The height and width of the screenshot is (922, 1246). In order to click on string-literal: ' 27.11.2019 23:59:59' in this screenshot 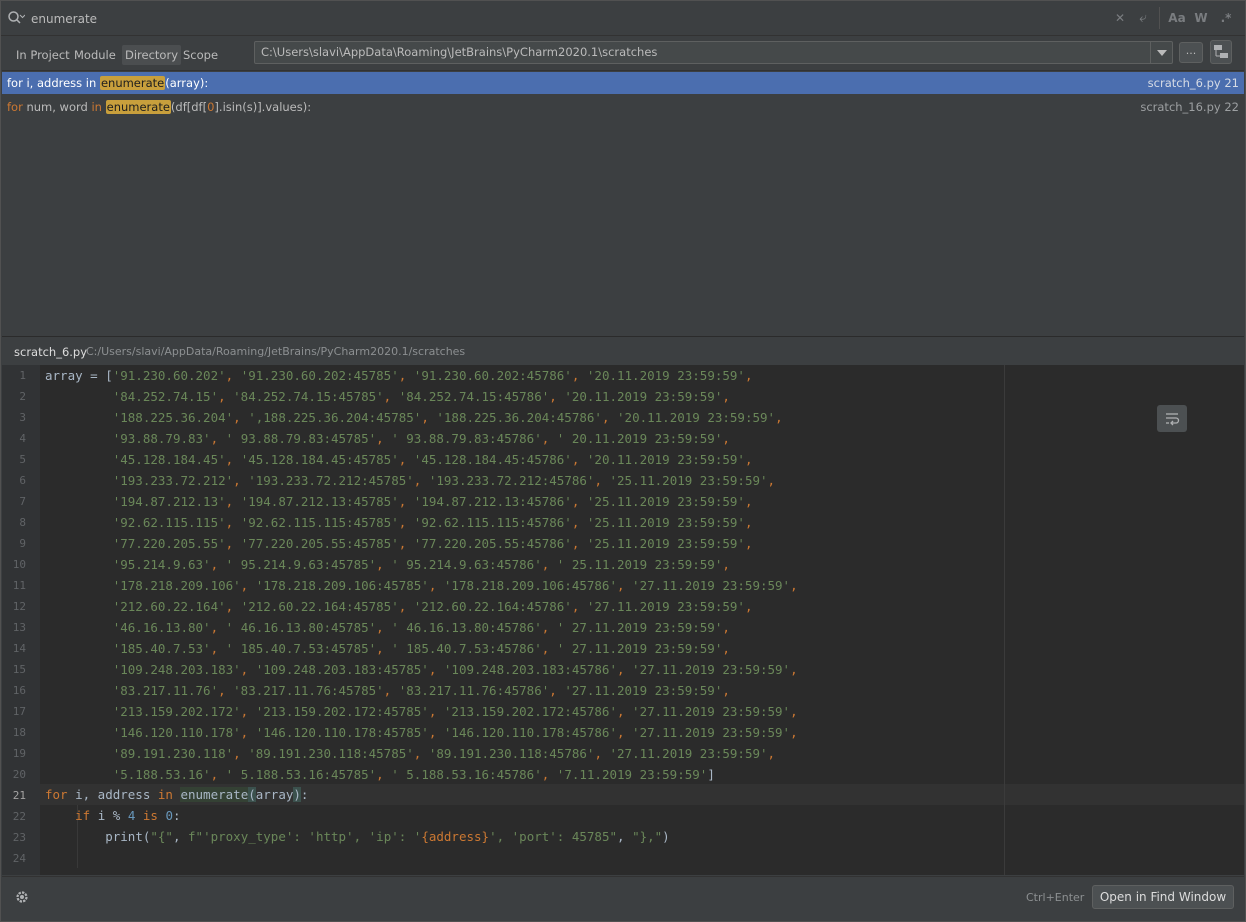, I will do `click(639, 648)`.